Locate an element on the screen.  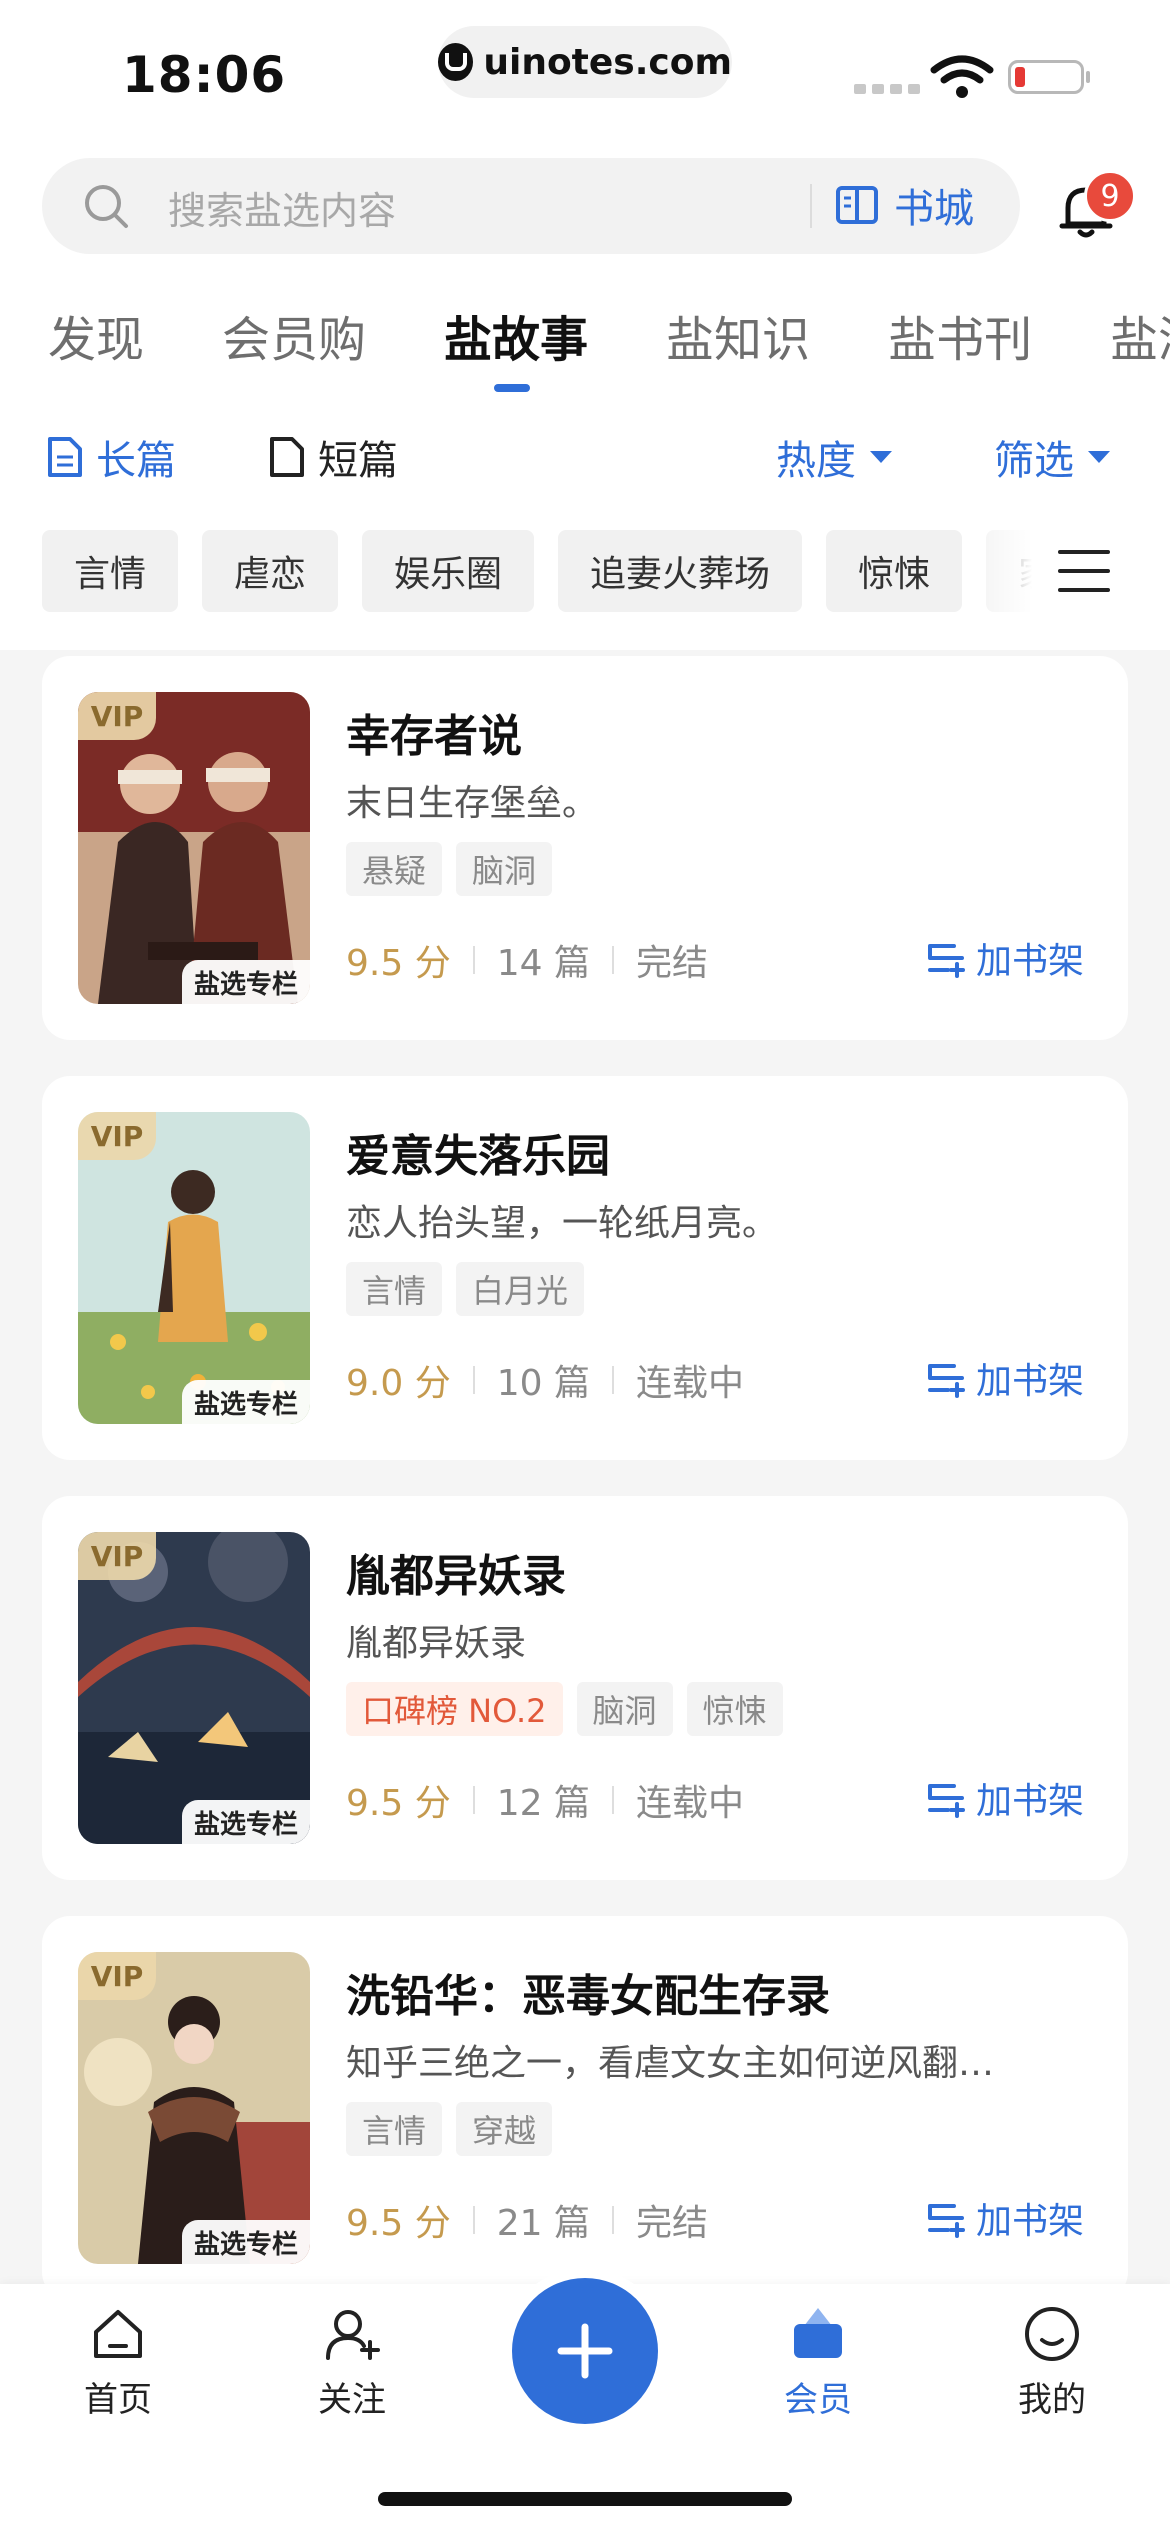
profile-smile-icon is located at coordinates (1052, 2334).